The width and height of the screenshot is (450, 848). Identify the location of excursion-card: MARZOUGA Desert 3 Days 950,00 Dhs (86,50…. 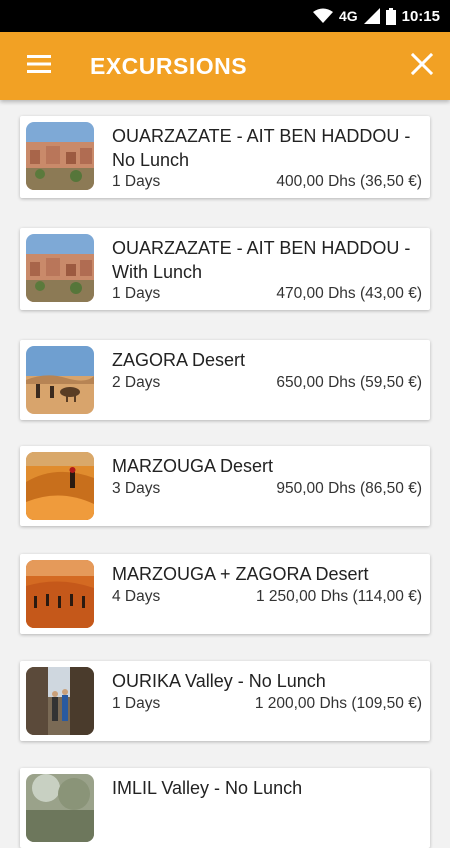
(225, 486).